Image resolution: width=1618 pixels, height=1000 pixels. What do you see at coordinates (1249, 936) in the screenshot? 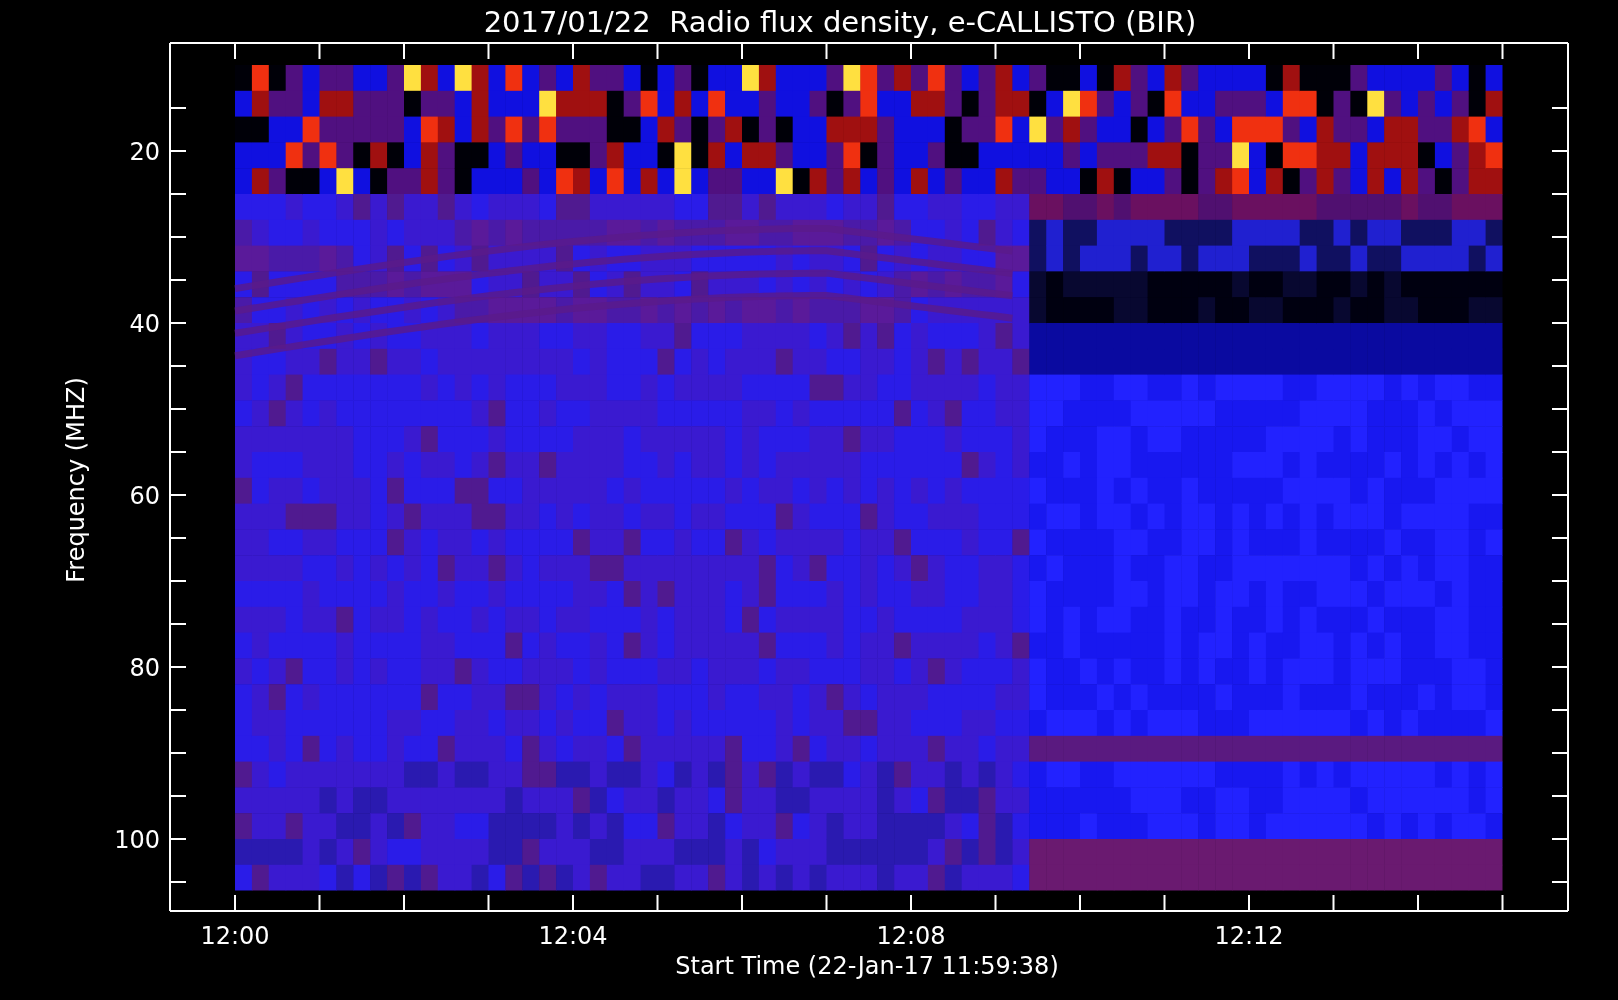
I see `x-tick-label: 12:12` at bounding box center [1249, 936].